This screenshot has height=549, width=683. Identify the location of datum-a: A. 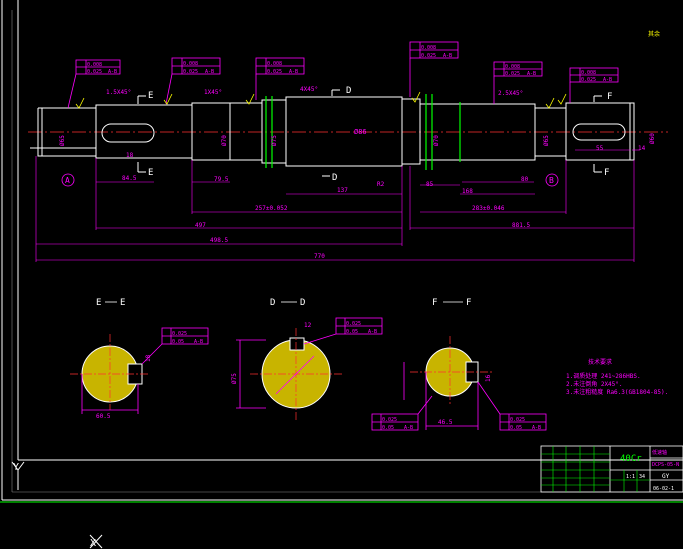
(68, 180).